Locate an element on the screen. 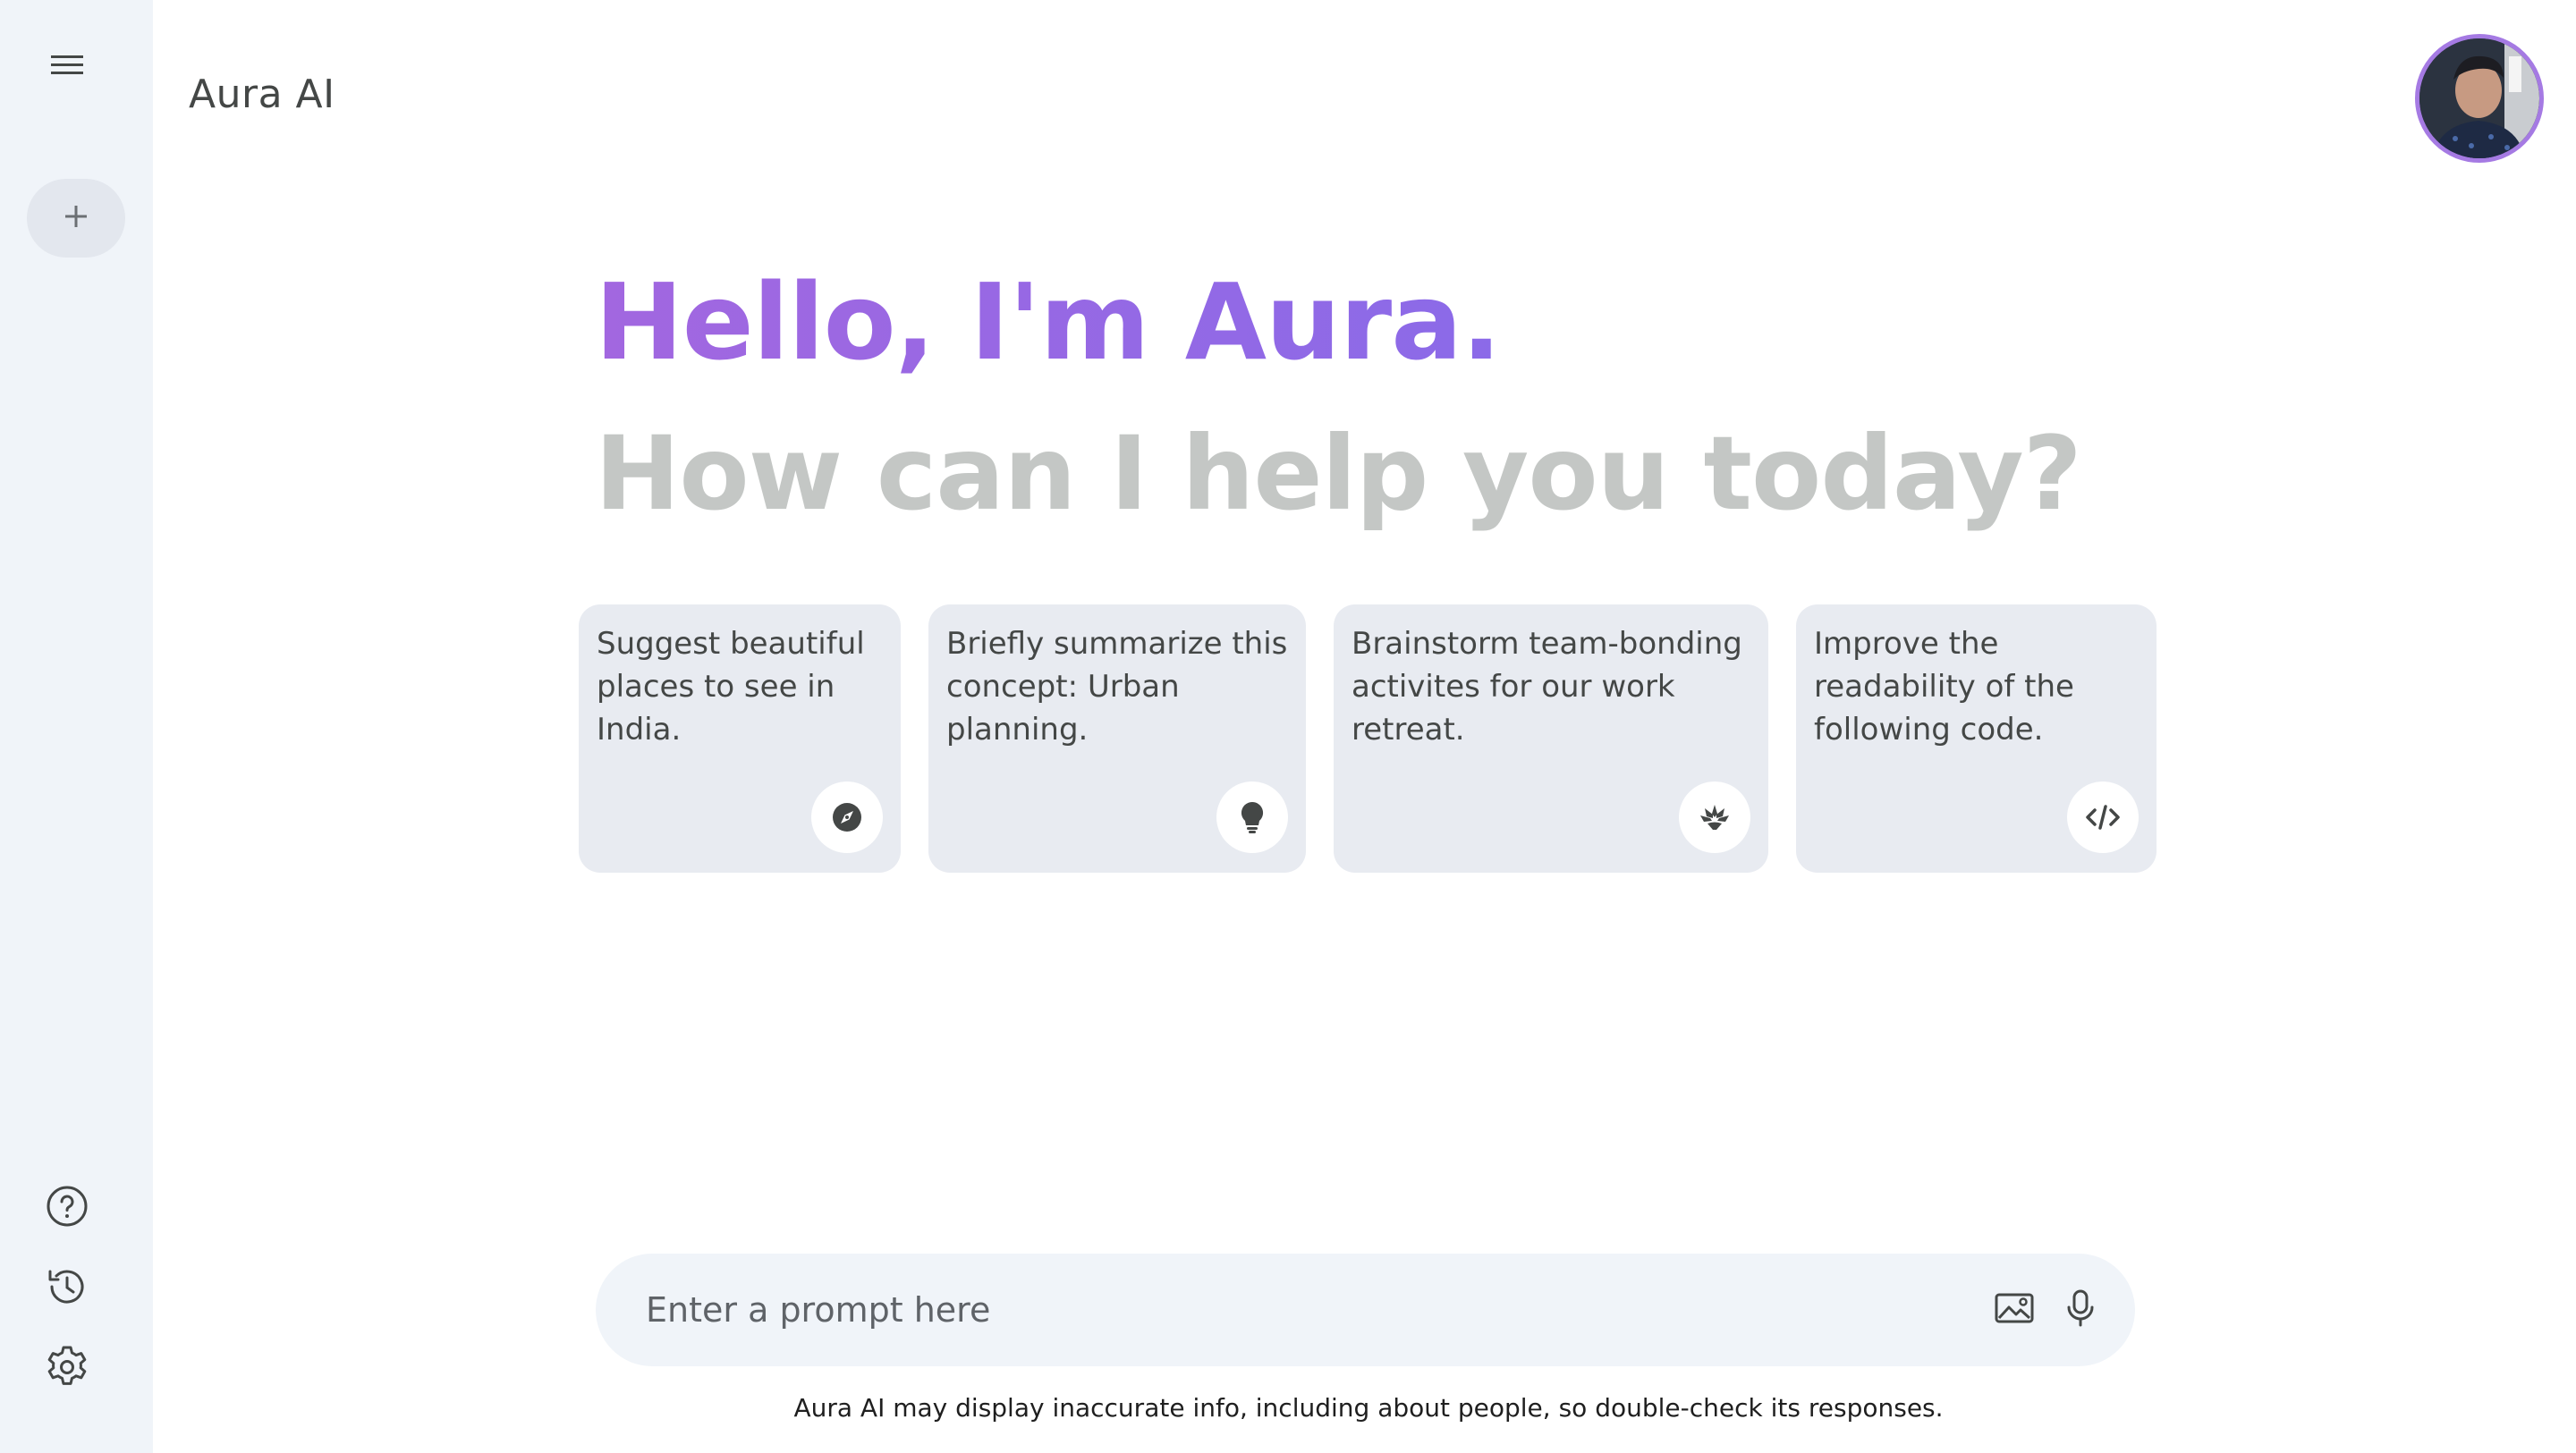 The width and height of the screenshot is (2576, 1453). help-circle-icon is located at coordinates (67, 1208).